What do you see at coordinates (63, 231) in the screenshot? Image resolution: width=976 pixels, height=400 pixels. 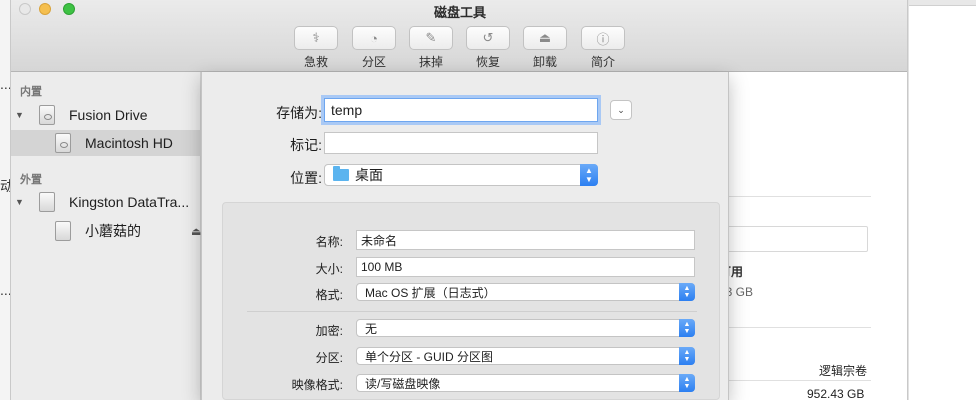 I see `external-volume-icon` at bounding box center [63, 231].